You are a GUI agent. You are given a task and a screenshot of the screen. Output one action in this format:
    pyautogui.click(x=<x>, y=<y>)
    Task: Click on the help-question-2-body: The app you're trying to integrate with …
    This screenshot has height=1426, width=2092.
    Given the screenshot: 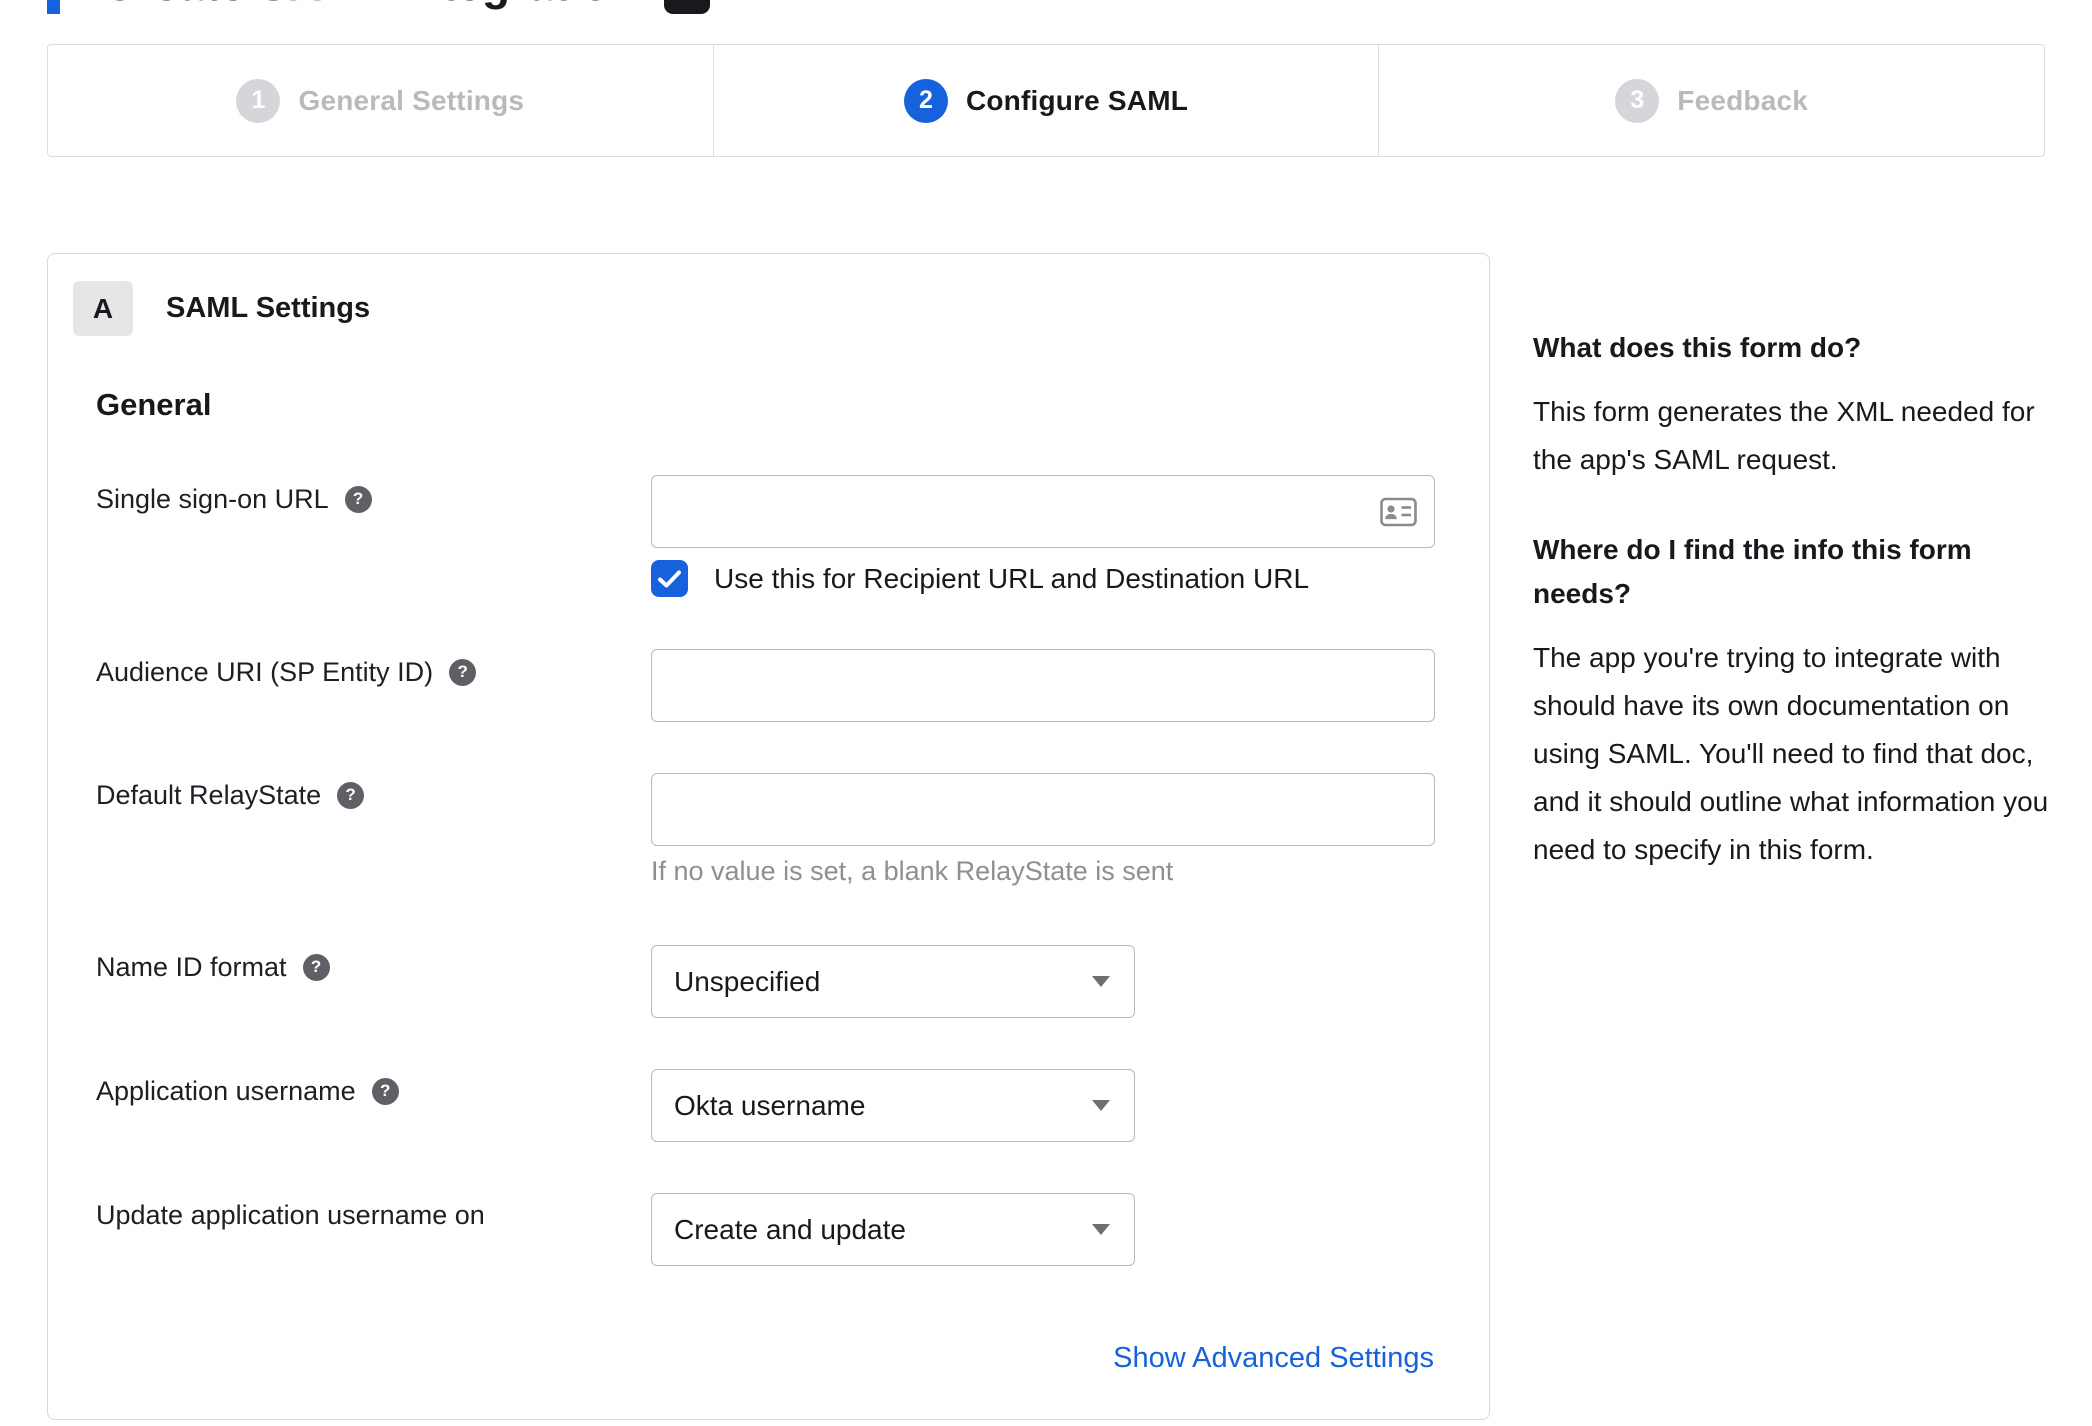 What is the action you would take?
    pyautogui.click(x=1791, y=753)
    